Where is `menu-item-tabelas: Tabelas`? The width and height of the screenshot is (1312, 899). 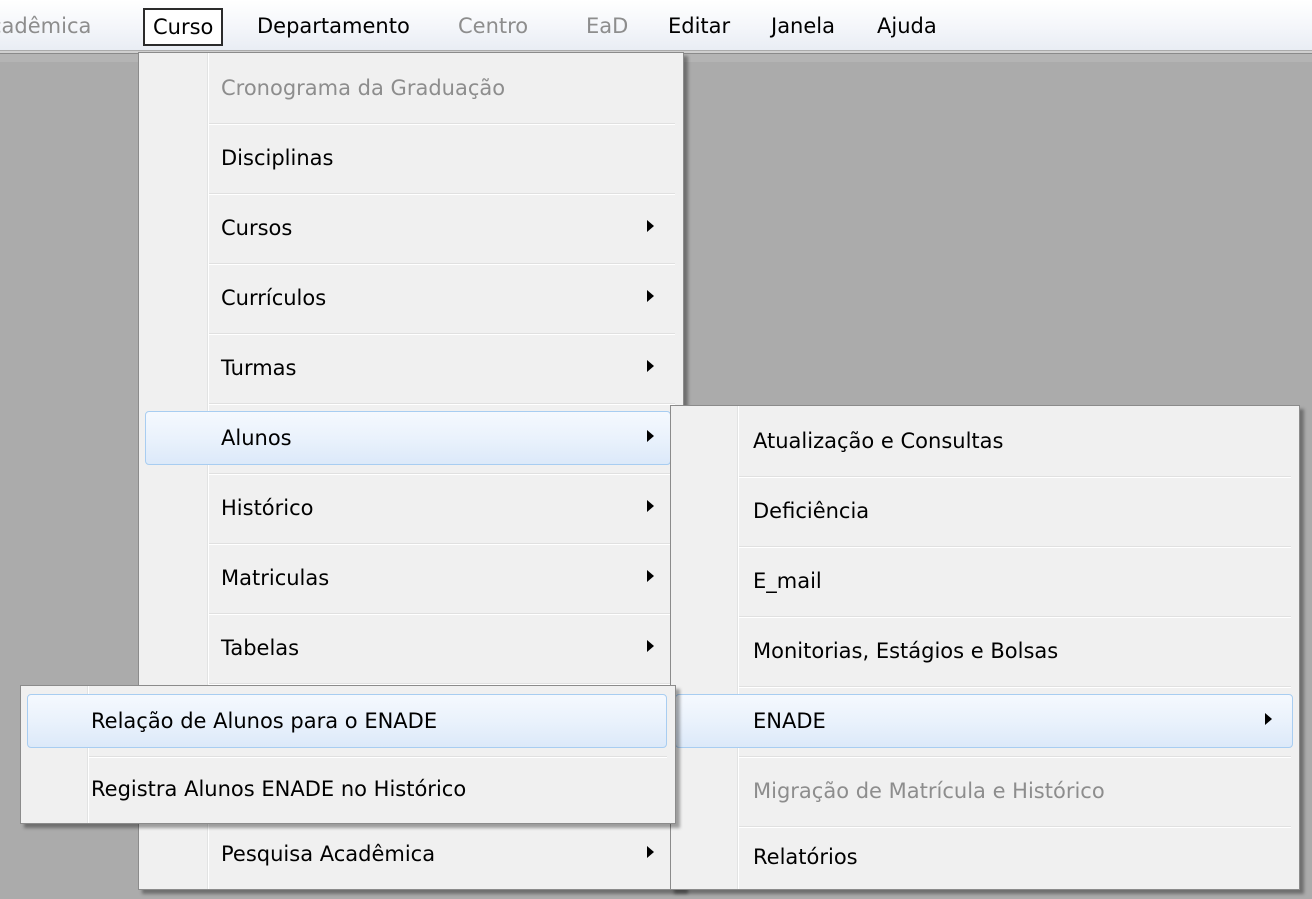
menu-item-tabelas: Tabelas is located at coordinates (411, 648).